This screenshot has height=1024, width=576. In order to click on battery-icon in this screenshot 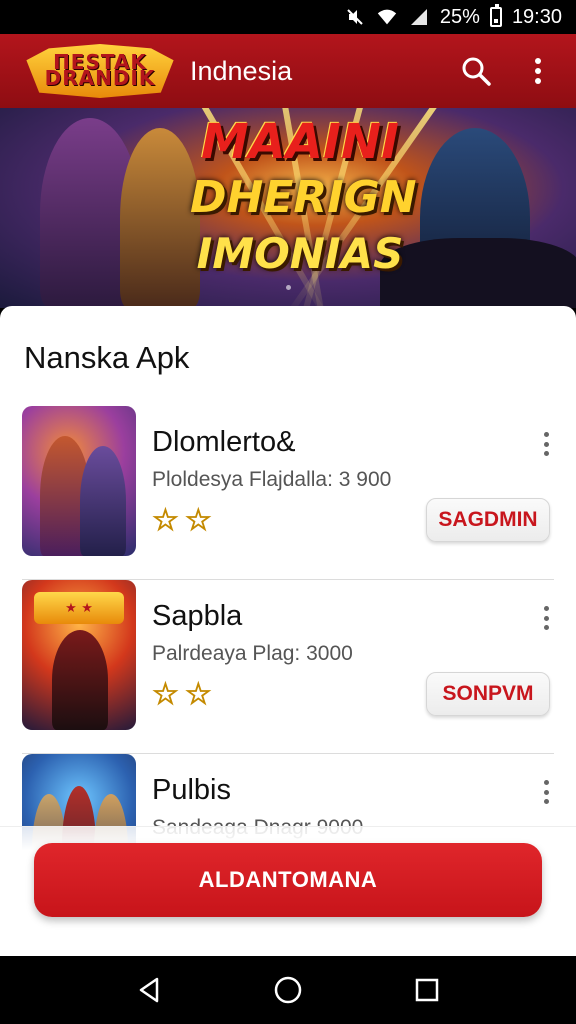, I will do `click(495, 15)`.